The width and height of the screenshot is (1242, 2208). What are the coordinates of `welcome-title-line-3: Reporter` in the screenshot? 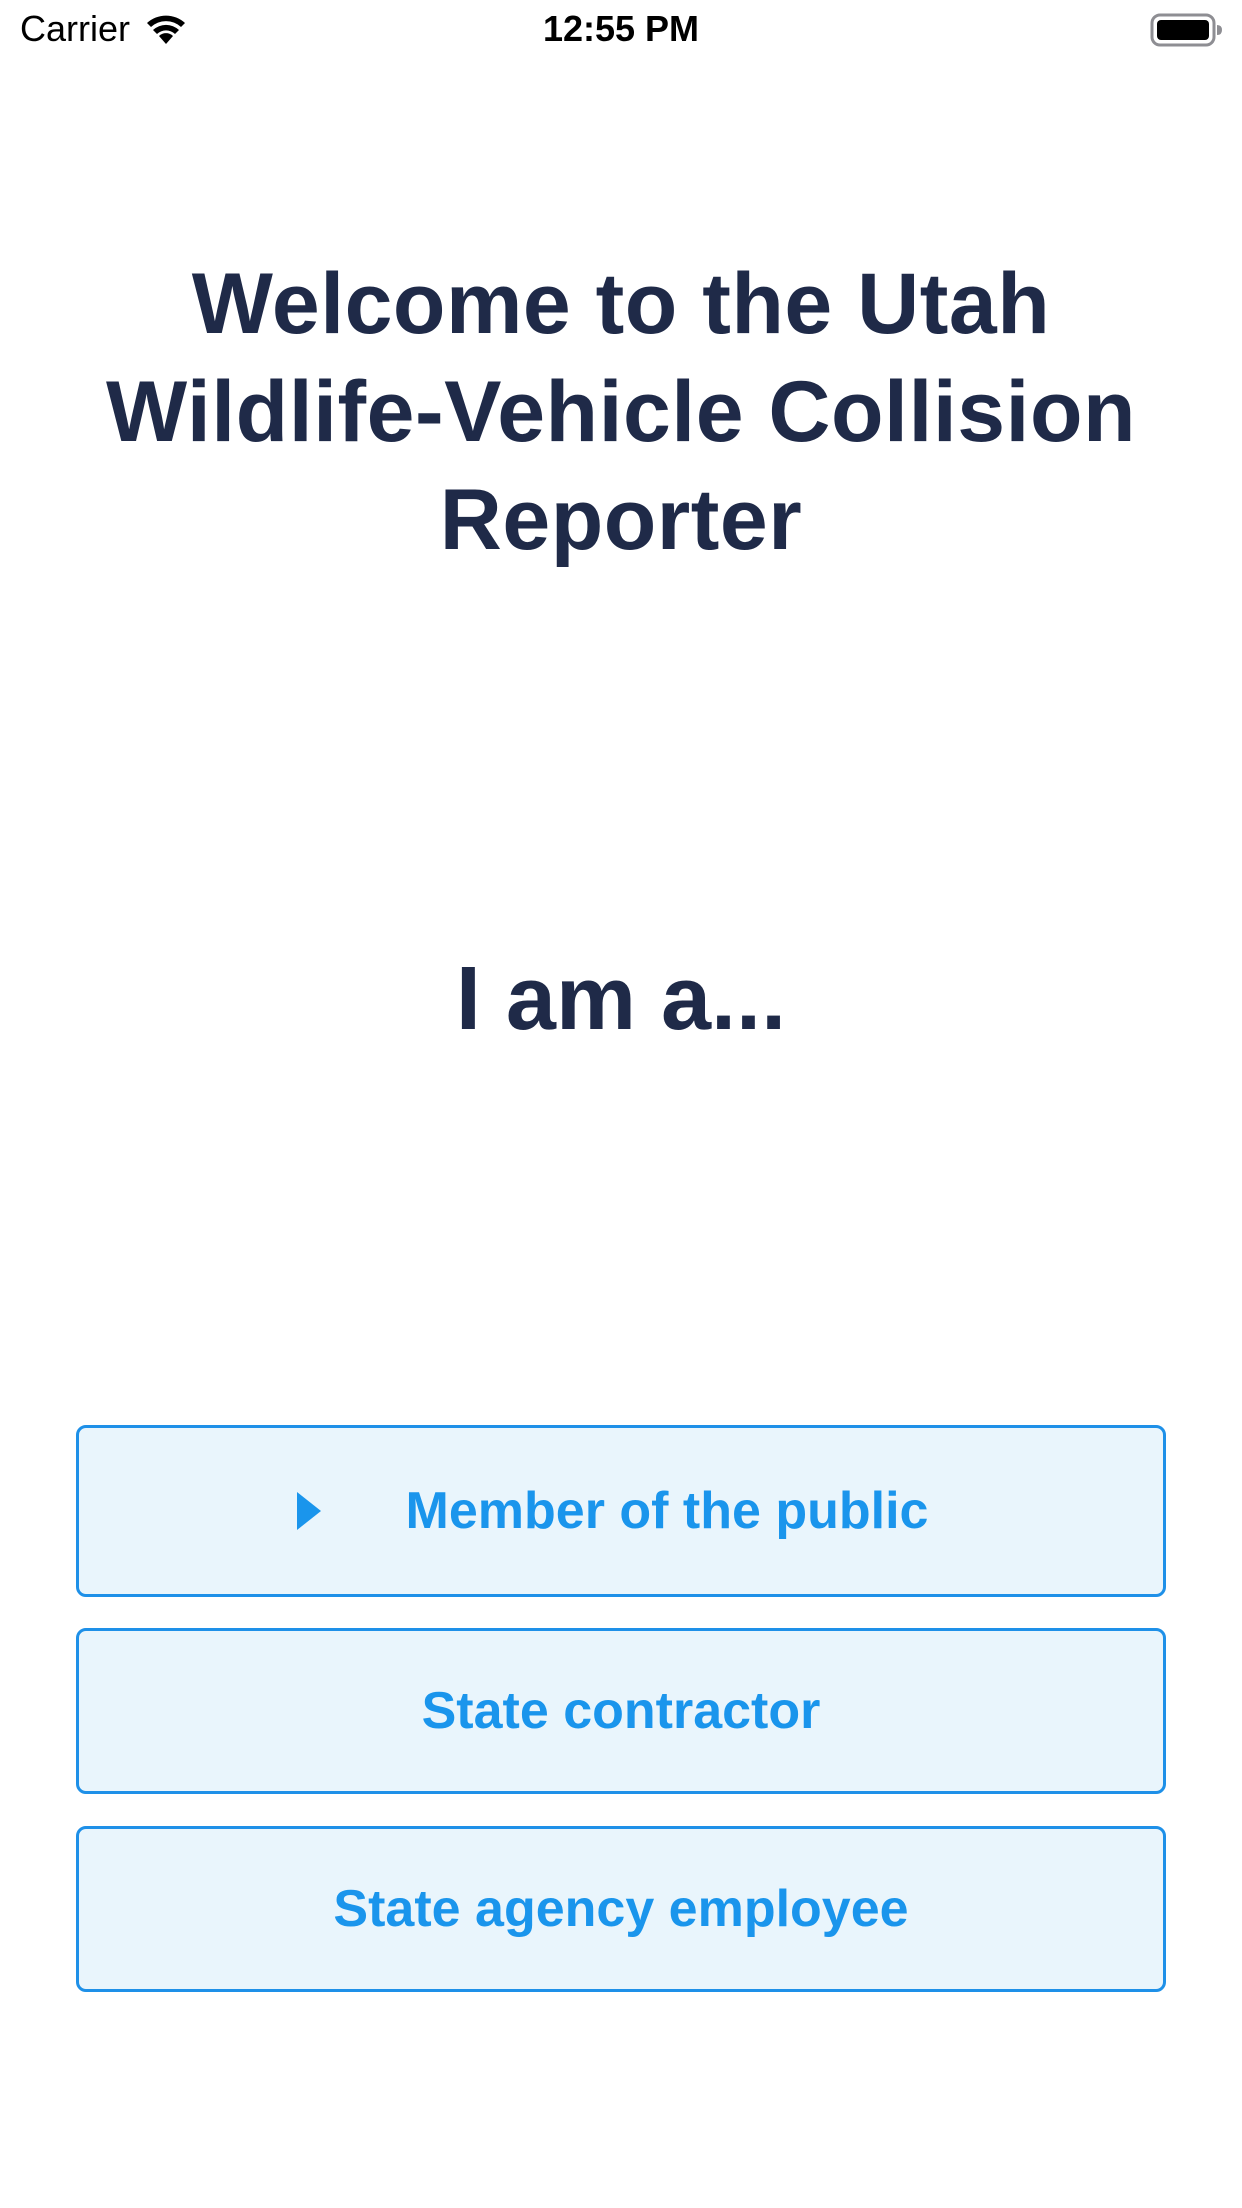 It's located at (621, 520).